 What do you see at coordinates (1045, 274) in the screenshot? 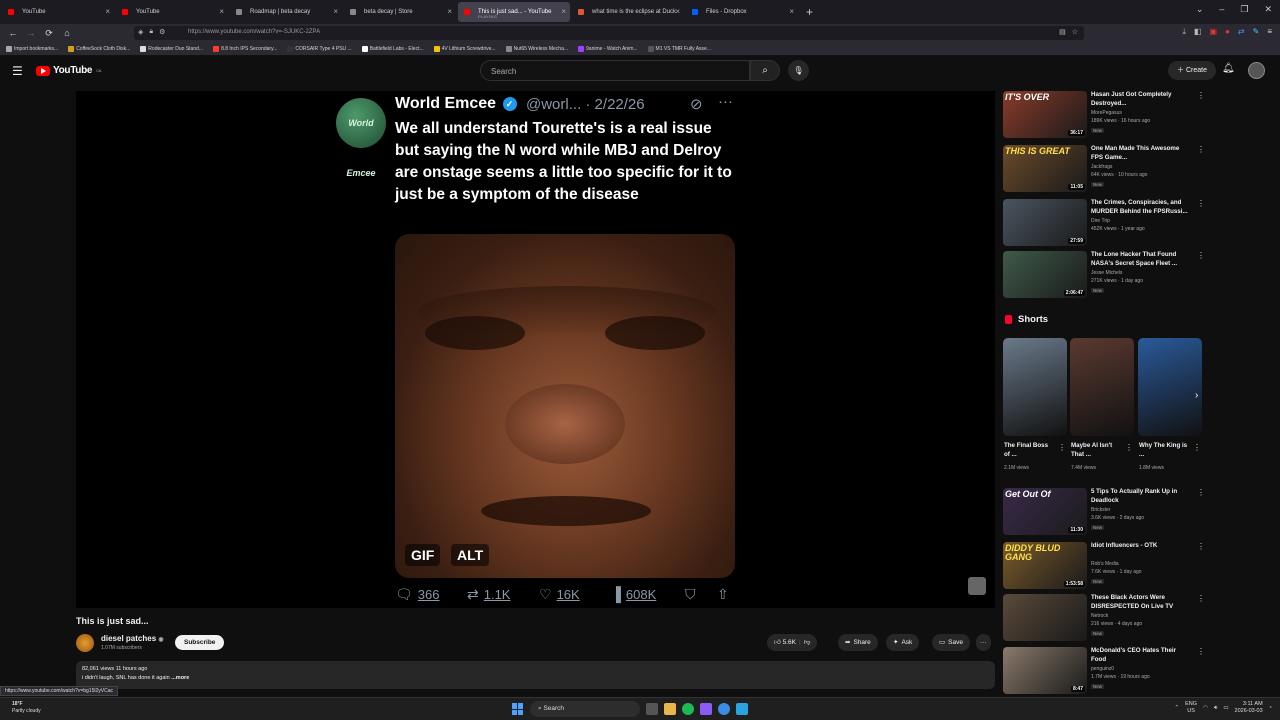
I see `video-thumbnail: 2:06:47` at bounding box center [1045, 274].